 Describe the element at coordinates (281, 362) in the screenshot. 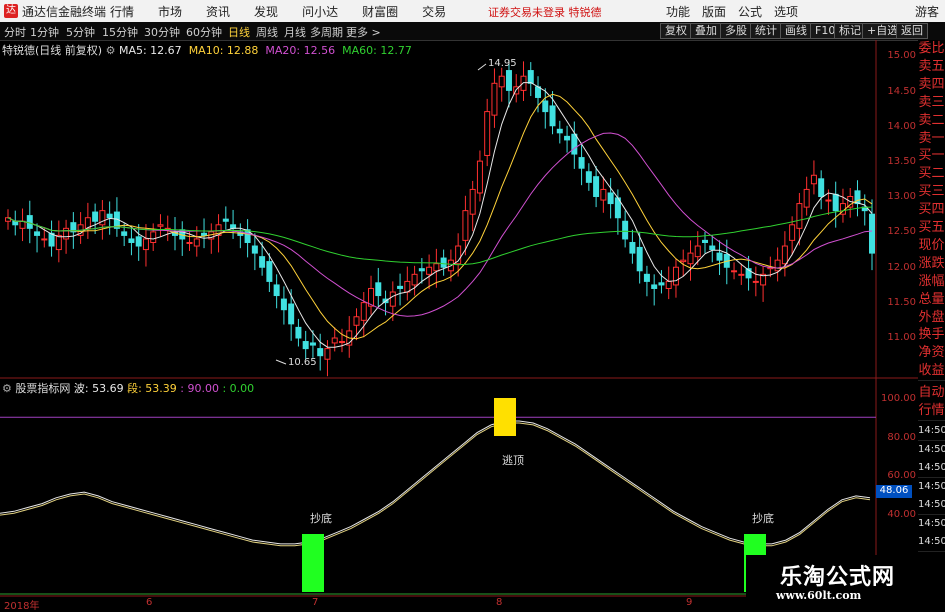

I see `low-leader` at that location.